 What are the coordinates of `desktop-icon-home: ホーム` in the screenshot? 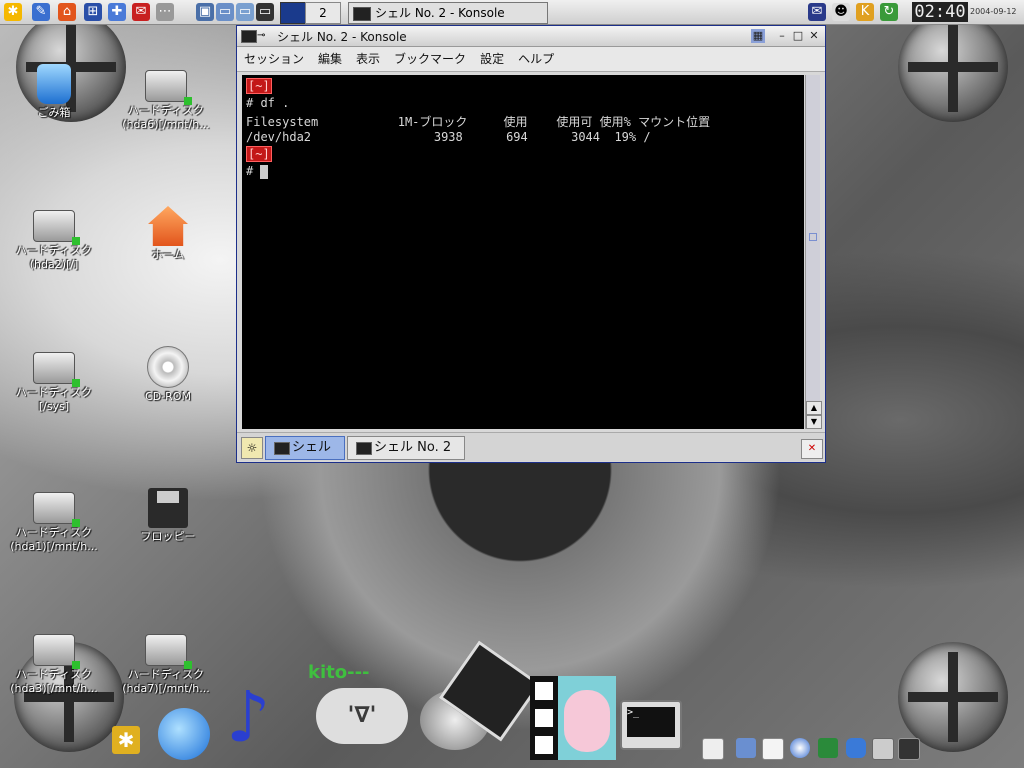 It's located at (168, 234).